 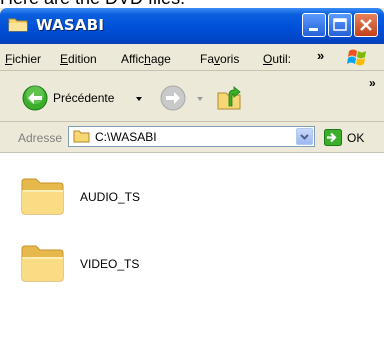 I want to click on folder-up-icon, so click(x=229, y=98).